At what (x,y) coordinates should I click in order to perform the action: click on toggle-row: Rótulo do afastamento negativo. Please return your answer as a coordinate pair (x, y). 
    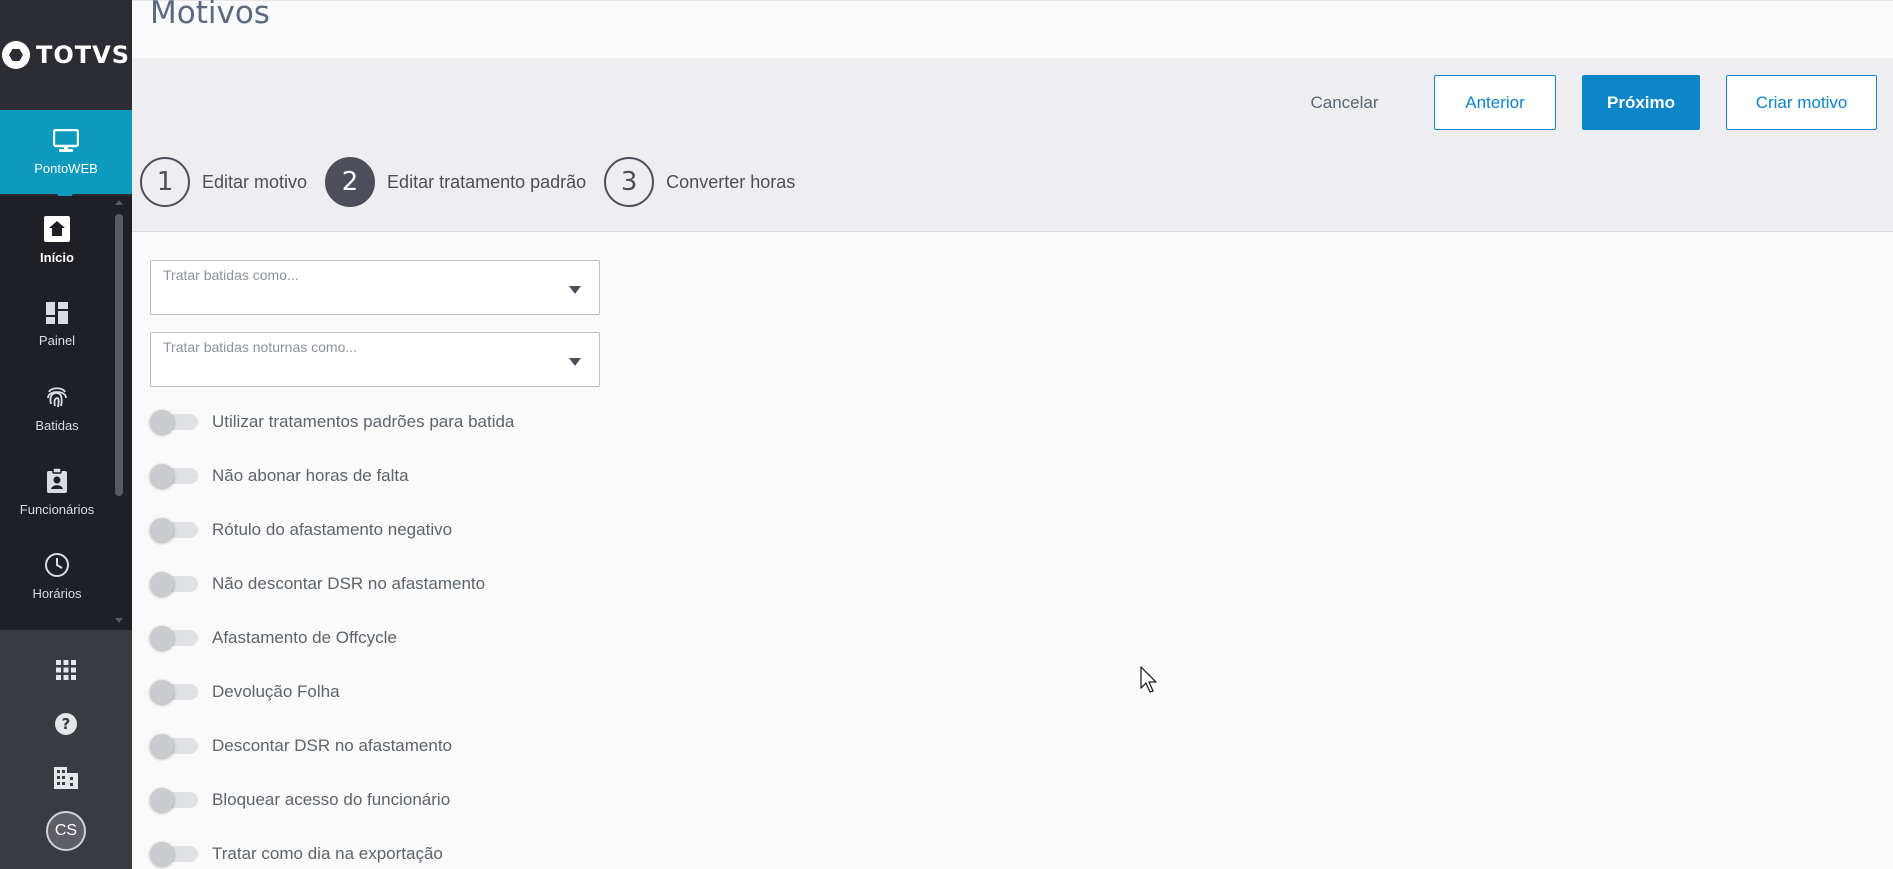
    Looking at the image, I should click on (301, 530).